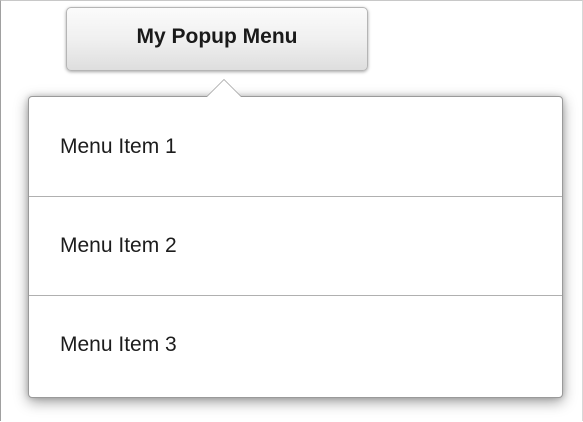 The image size is (583, 422). Describe the element at coordinates (224, 88) in the screenshot. I see `menu-pointer-arrow` at that location.